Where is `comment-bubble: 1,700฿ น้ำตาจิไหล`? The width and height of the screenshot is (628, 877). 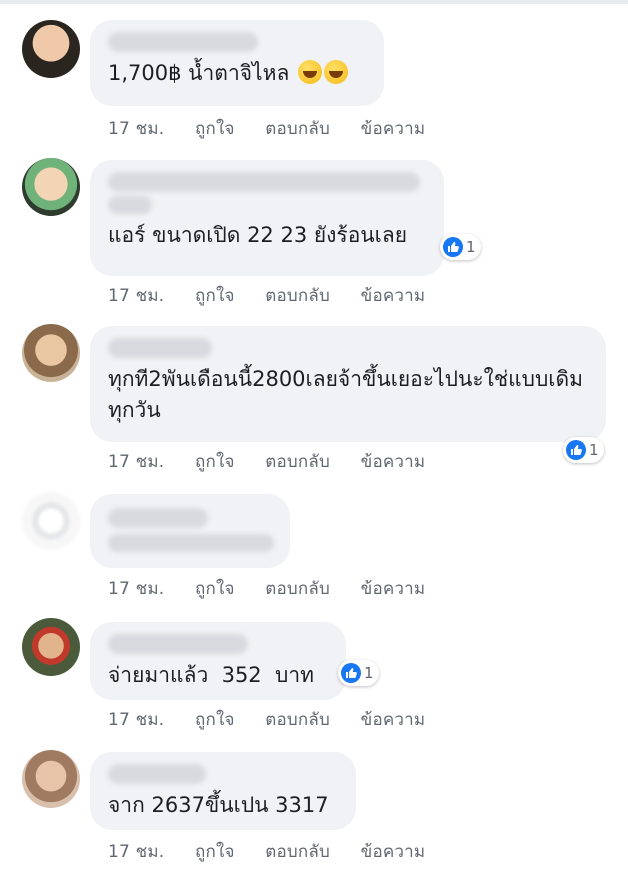 comment-bubble: 1,700฿ น้ำตาจิไหล is located at coordinates (237, 63).